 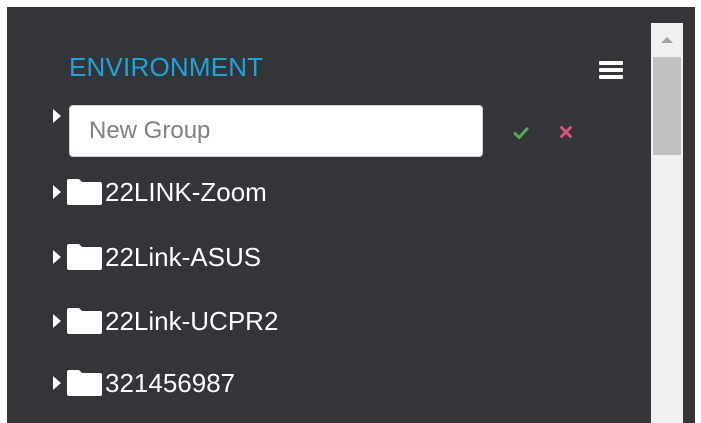 What do you see at coordinates (667, 40) in the screenshot?
I see `scroll-up-arrow-icon` at bounding box center [667, 40].